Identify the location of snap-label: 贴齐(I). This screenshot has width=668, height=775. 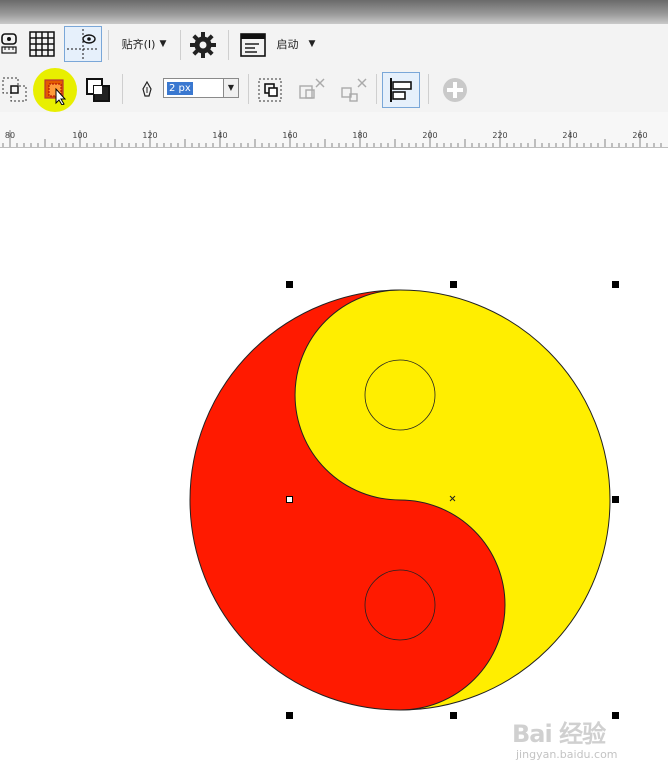
(138, 44).